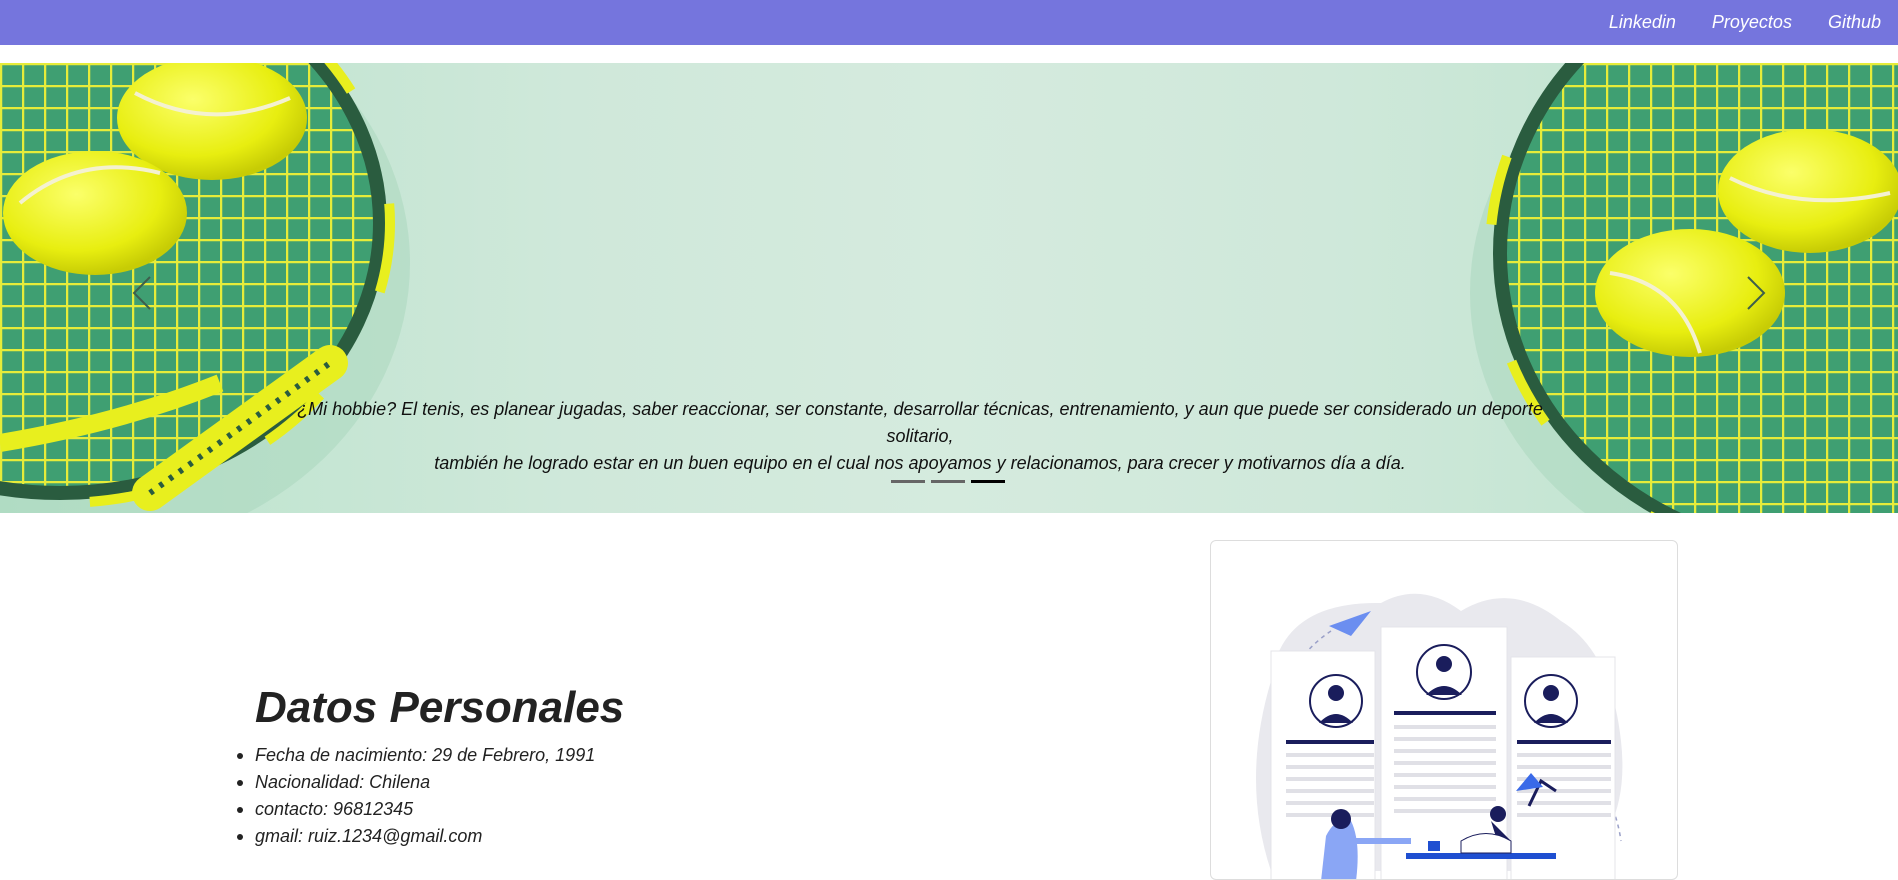 The width and height of the screenshot is (1898, 880). I want to click on carousel-prev-button, so click(142, 293).